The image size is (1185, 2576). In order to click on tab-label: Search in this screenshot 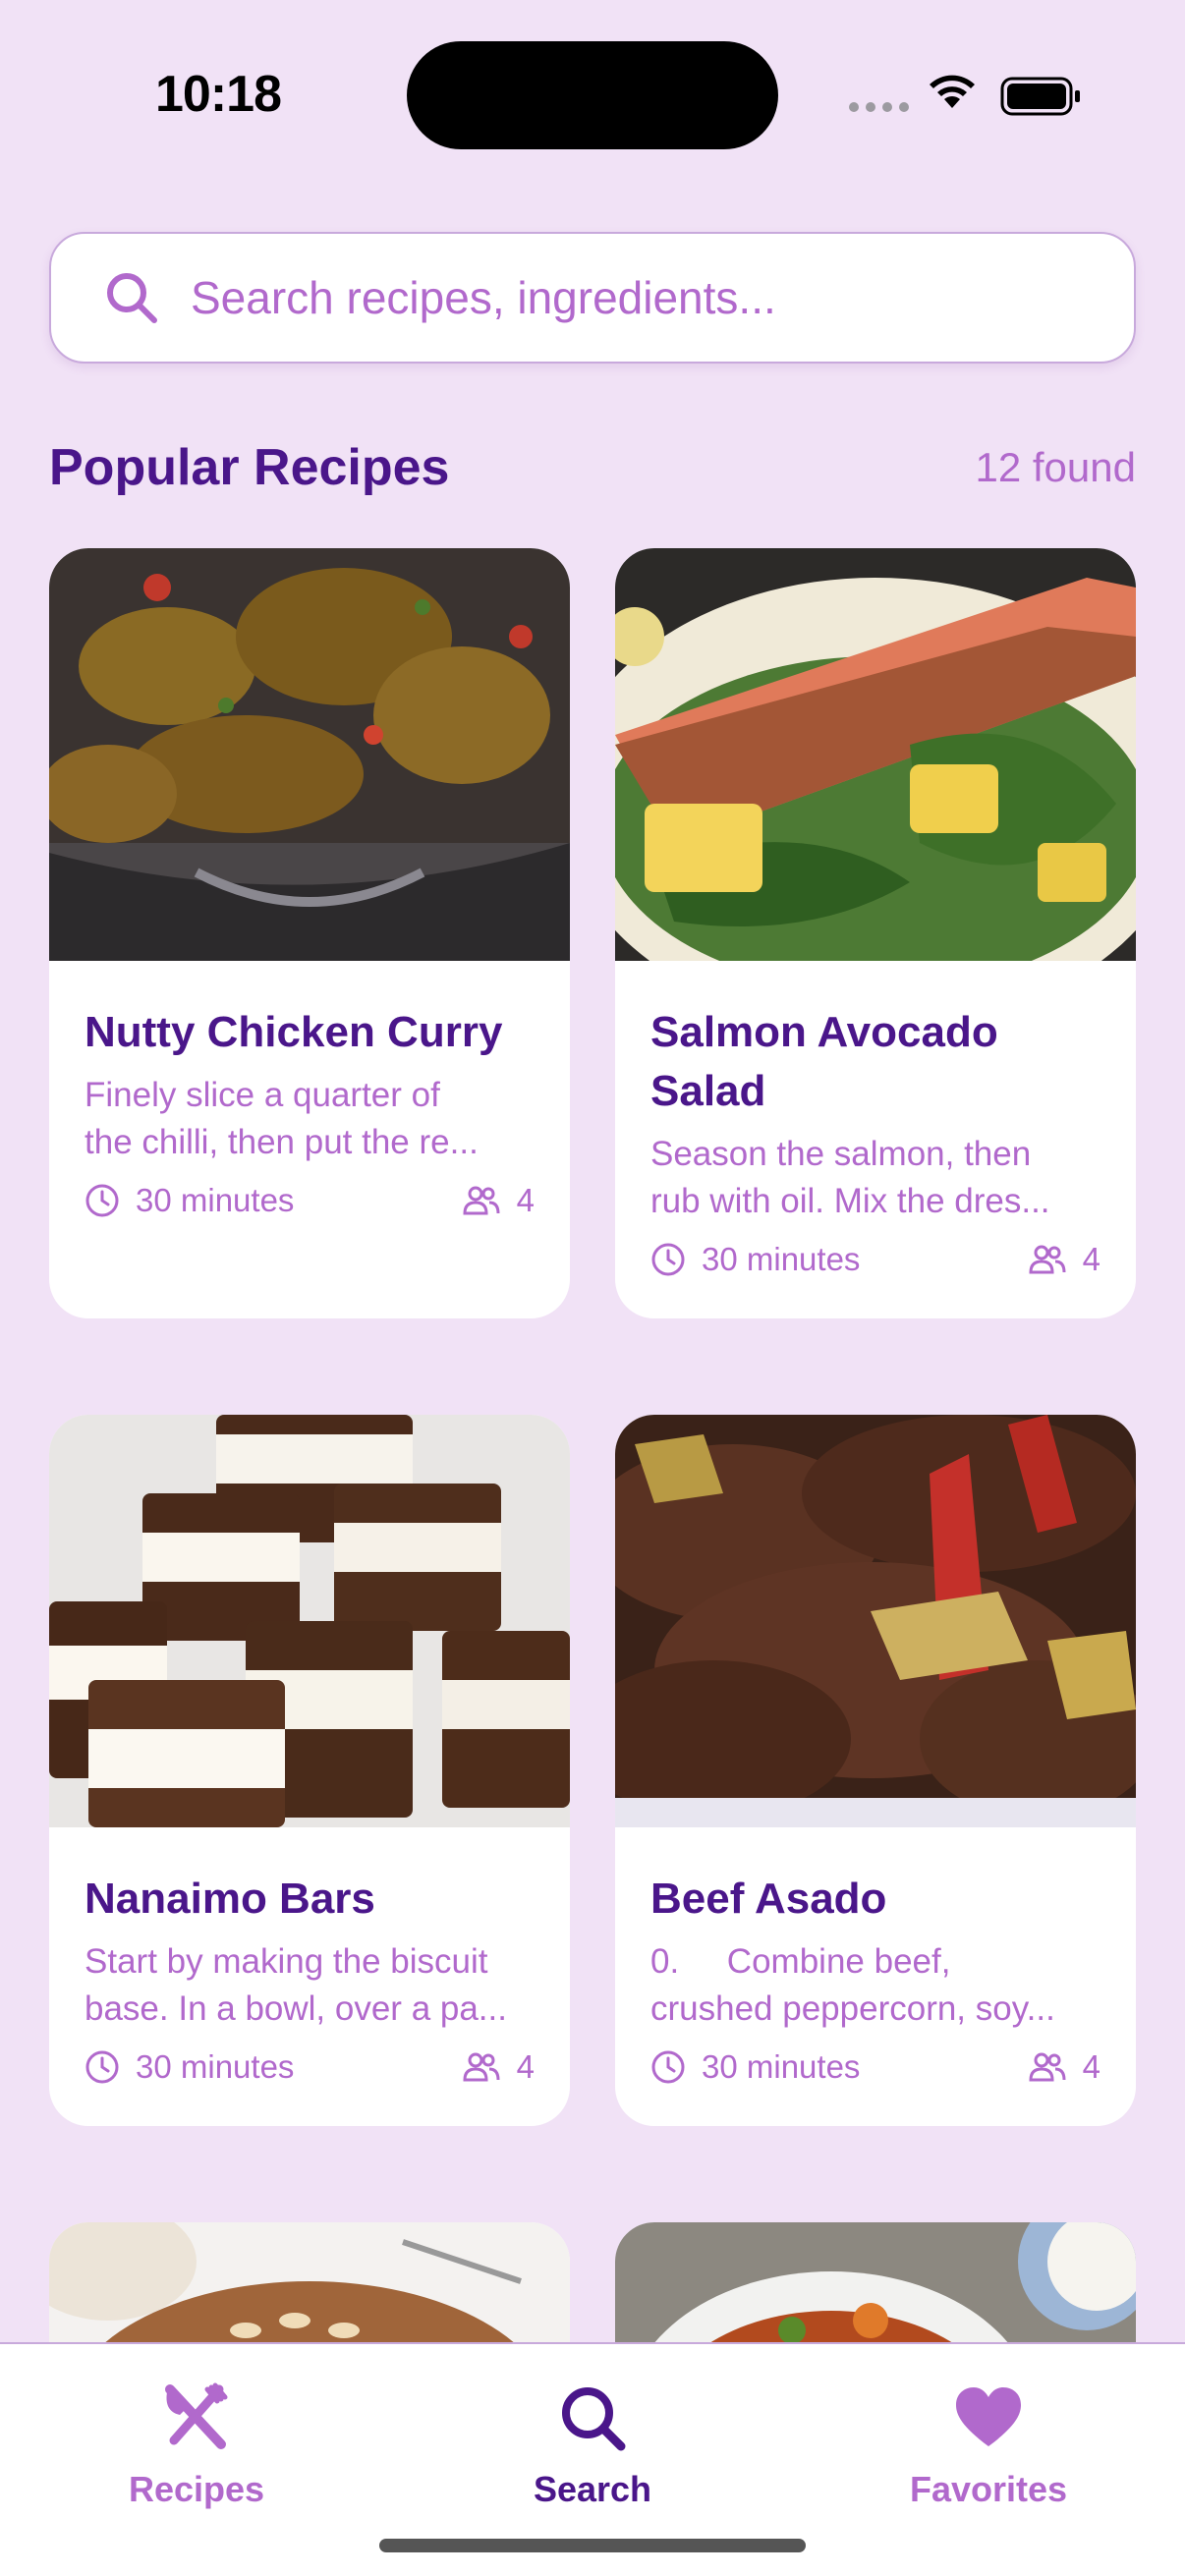, I will do `click(592, 2489)`.